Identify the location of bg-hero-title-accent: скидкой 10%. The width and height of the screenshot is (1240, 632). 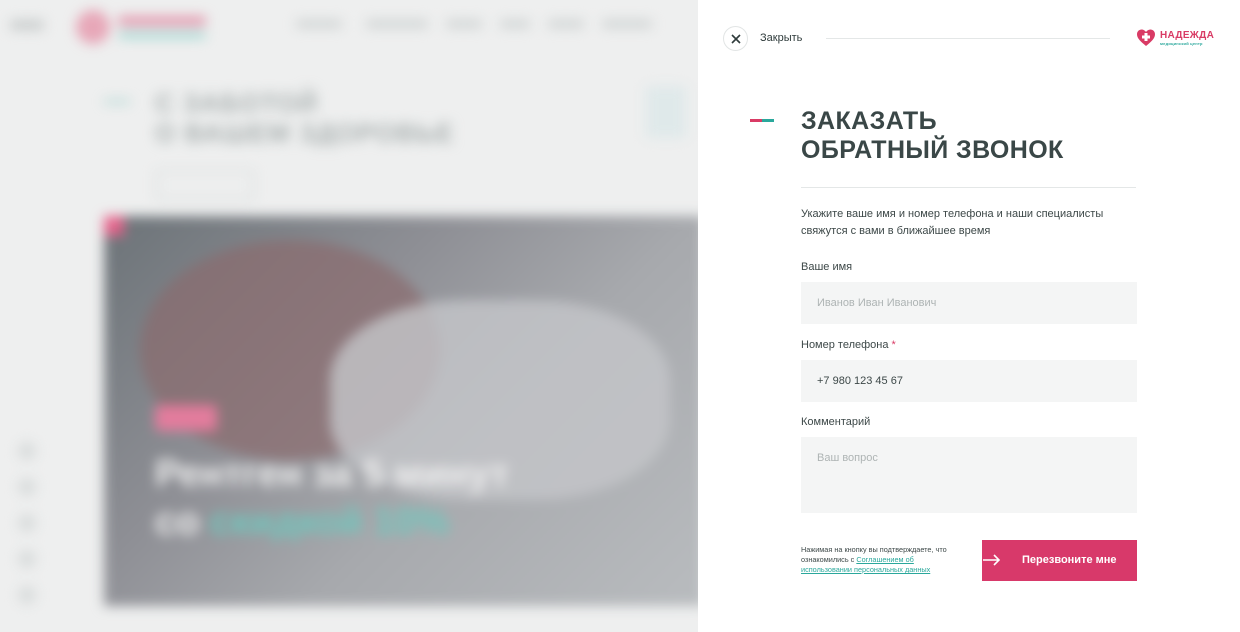
(329, 522).